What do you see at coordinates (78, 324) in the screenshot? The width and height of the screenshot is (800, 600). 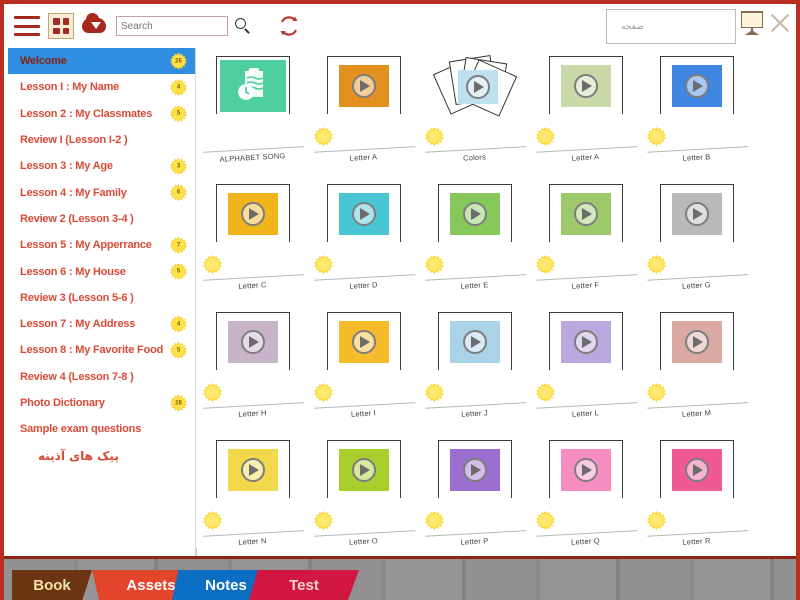 I see `sidebar-item-label: Lesson 7 : My Address` at bounding box center [78, 324].